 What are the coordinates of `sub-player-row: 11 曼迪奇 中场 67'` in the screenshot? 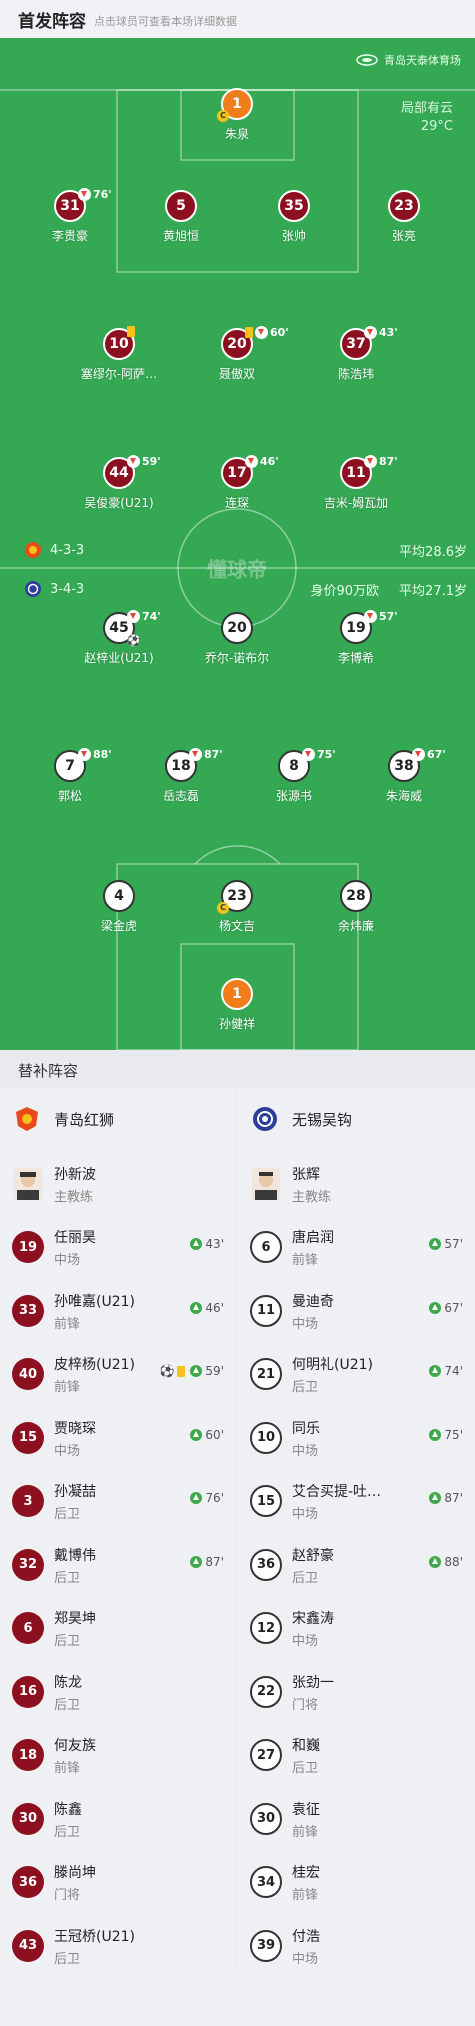 It's located at (356, 1310).